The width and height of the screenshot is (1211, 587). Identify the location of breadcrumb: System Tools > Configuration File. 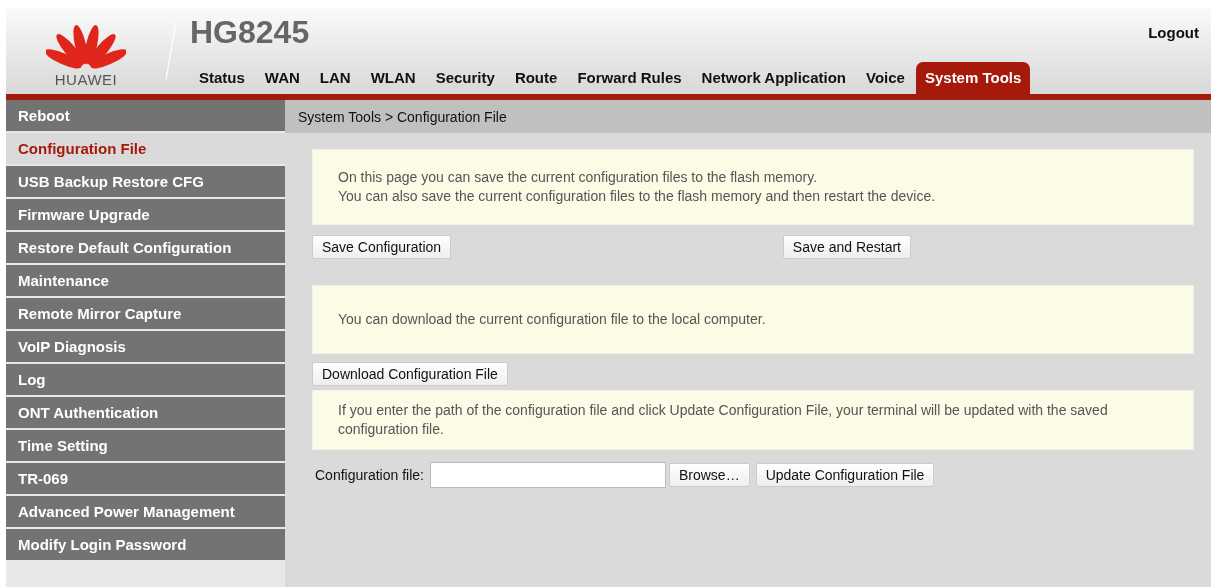
(748, 116).